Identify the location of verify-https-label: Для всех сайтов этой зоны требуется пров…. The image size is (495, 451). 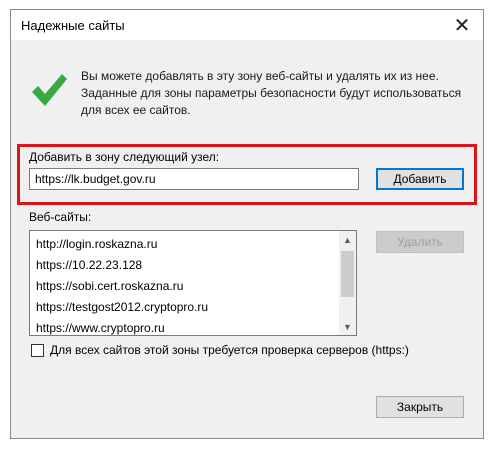
(229, 350).